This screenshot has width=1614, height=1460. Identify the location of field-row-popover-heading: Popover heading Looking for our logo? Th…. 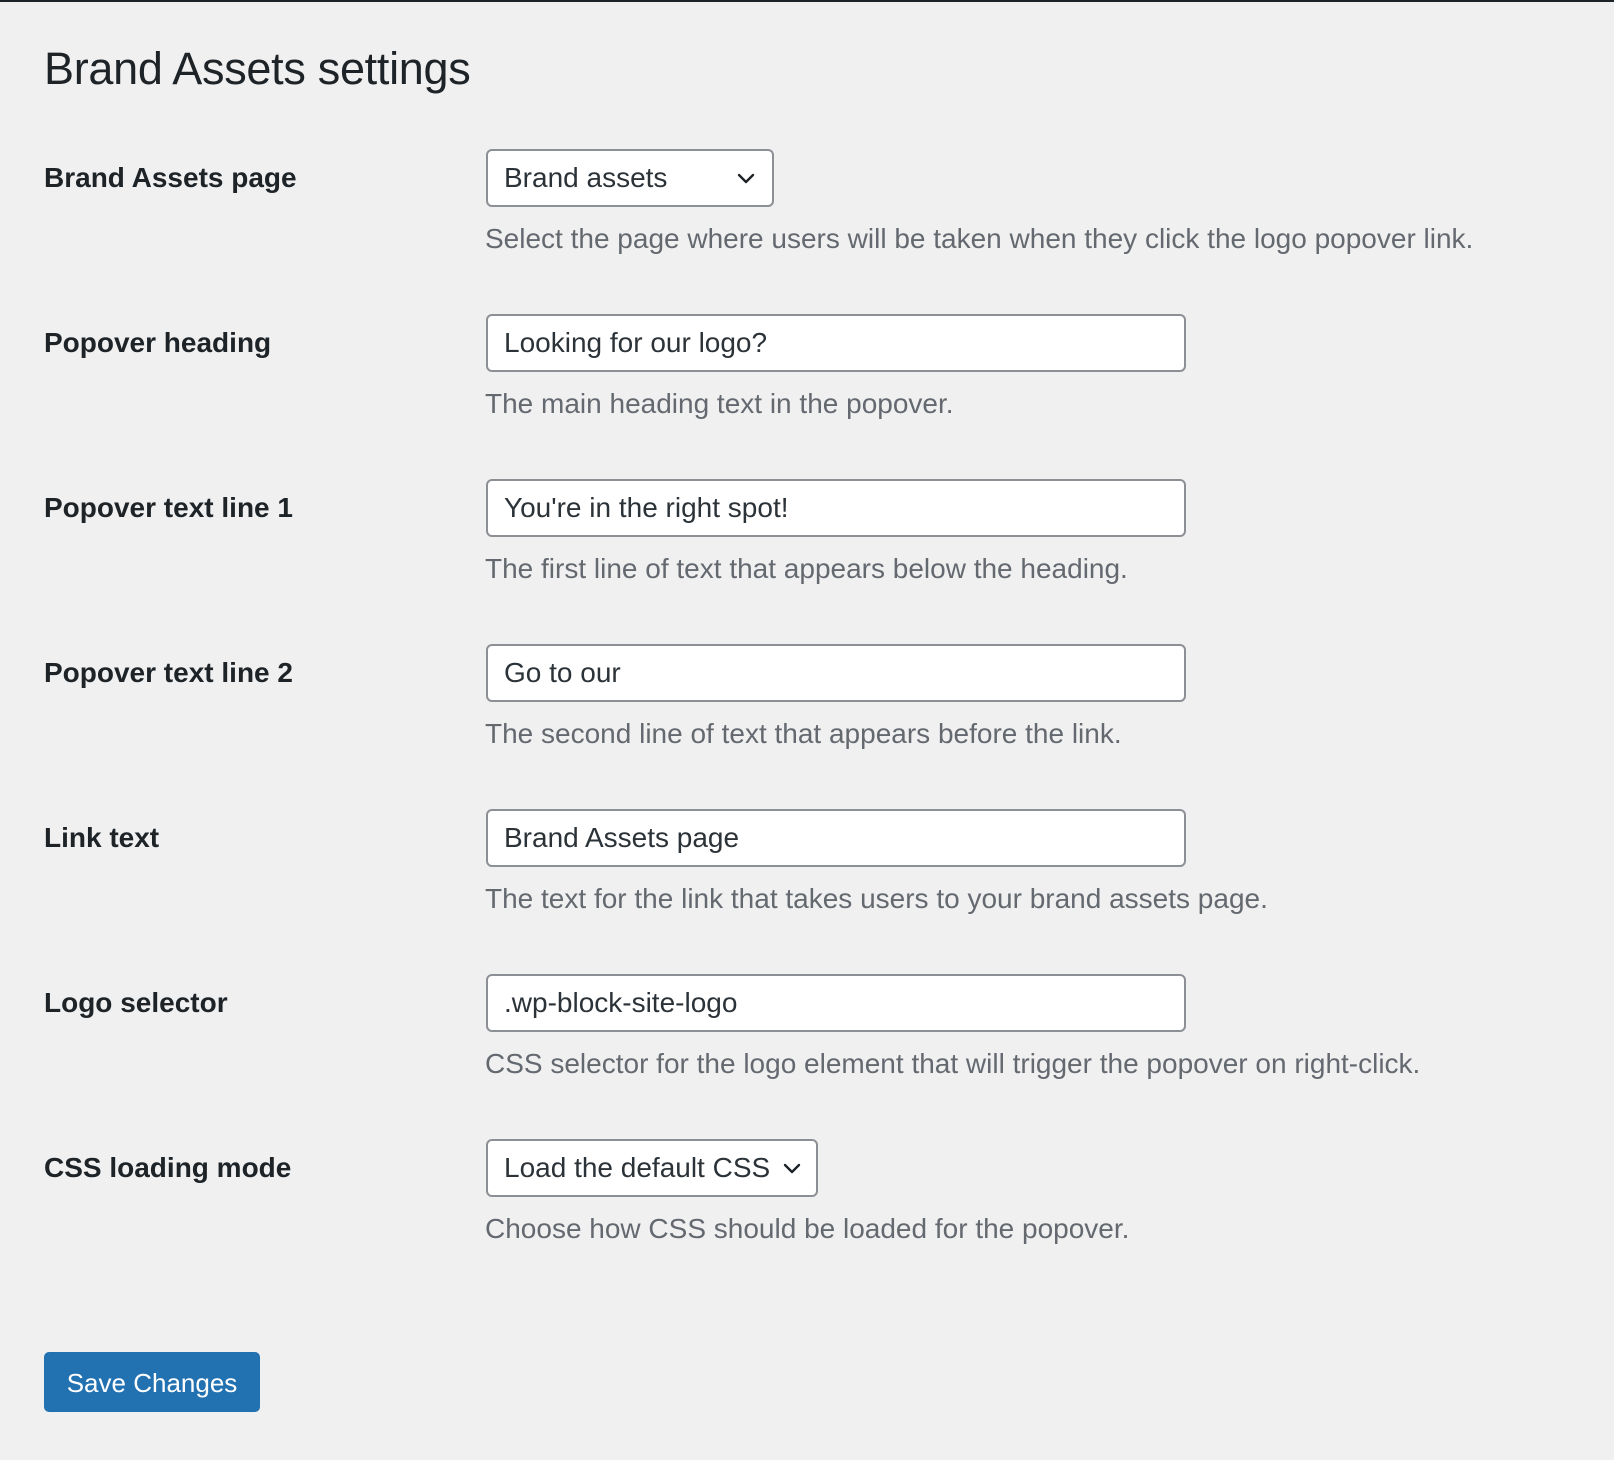
(807, 374).